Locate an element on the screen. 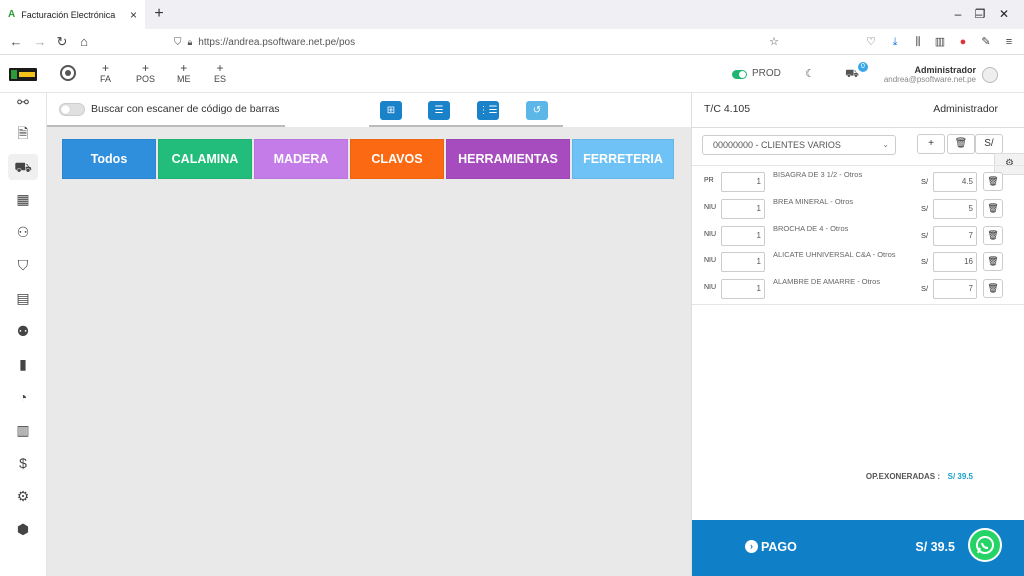 This screenshot has height=576, width=1024. cart-item: NIU 1 BROCHA DE 4 - Otros S/ 7 🗑︎ is located at coordinates (858, 237).